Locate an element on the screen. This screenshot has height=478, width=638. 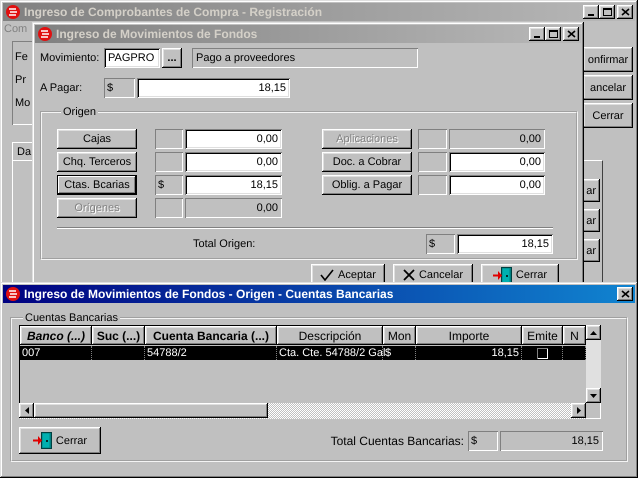
scroll-right-button is located at coordinates (578, 410).